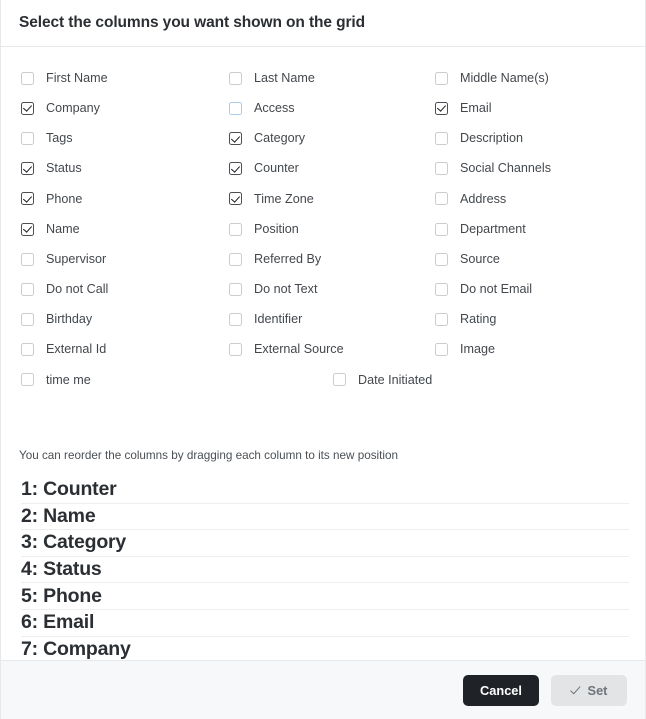  What do you see at coordinates (64, 78) in the screenshot?
I see `column-checkbox-first-name: First Name` at bounding box center [64, 78].